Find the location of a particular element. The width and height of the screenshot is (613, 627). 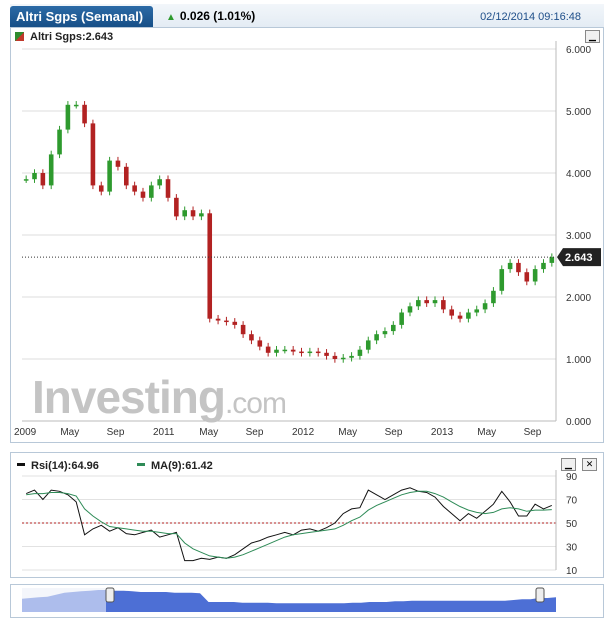

price-change: ▲ 0.026 (1.01%) is located at coordinates (210, 16).